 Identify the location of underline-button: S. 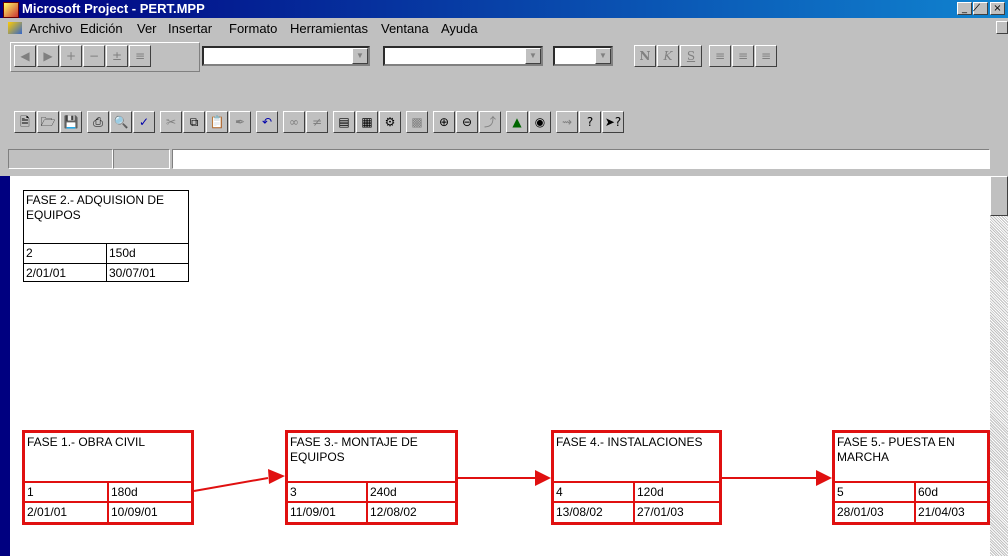
(691, 56).